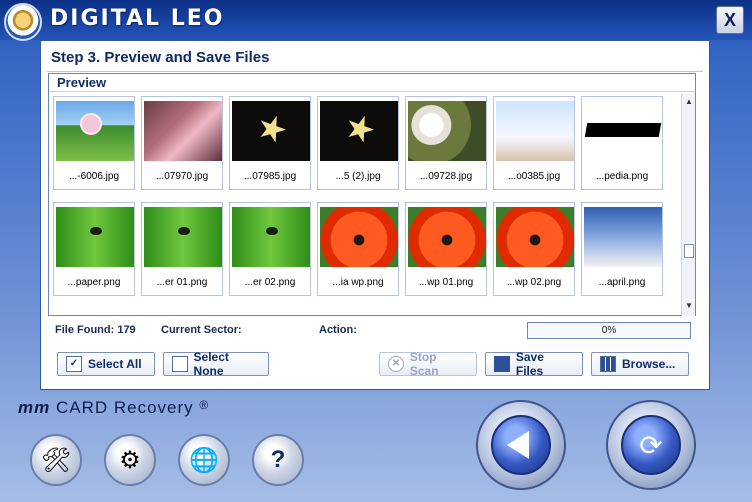 The image size is (752, 502). What do you see at coordinates (180, 364) in the screenshot?
I see `page-icon` at bounding box center [180, 364].